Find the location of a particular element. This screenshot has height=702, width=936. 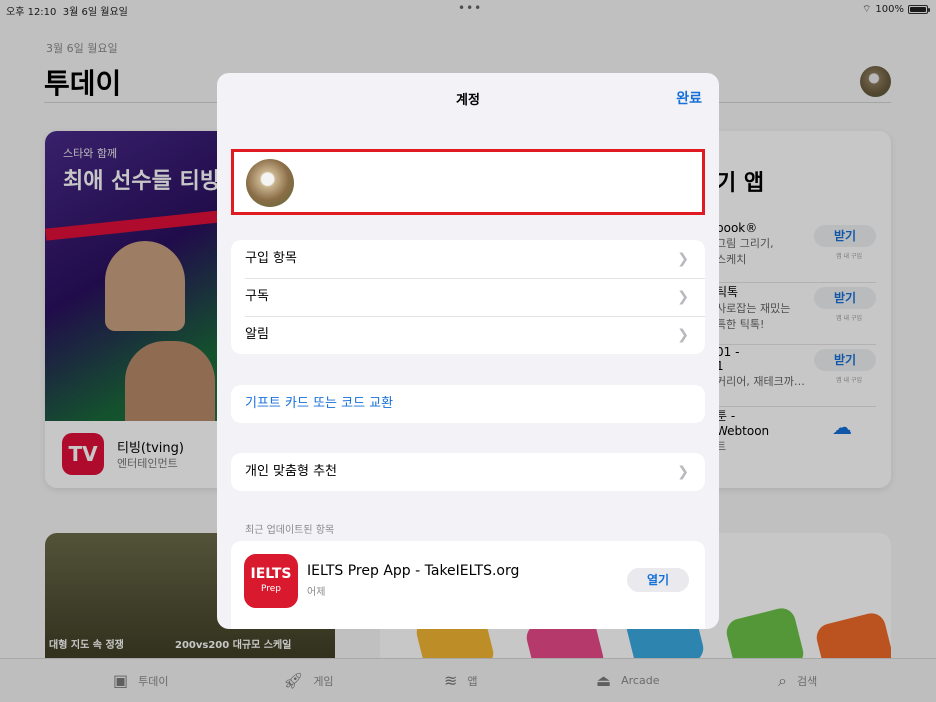

recent-app-name: IELTS Prep App - TakeIELTS.org is located at coordinates (413, 571).